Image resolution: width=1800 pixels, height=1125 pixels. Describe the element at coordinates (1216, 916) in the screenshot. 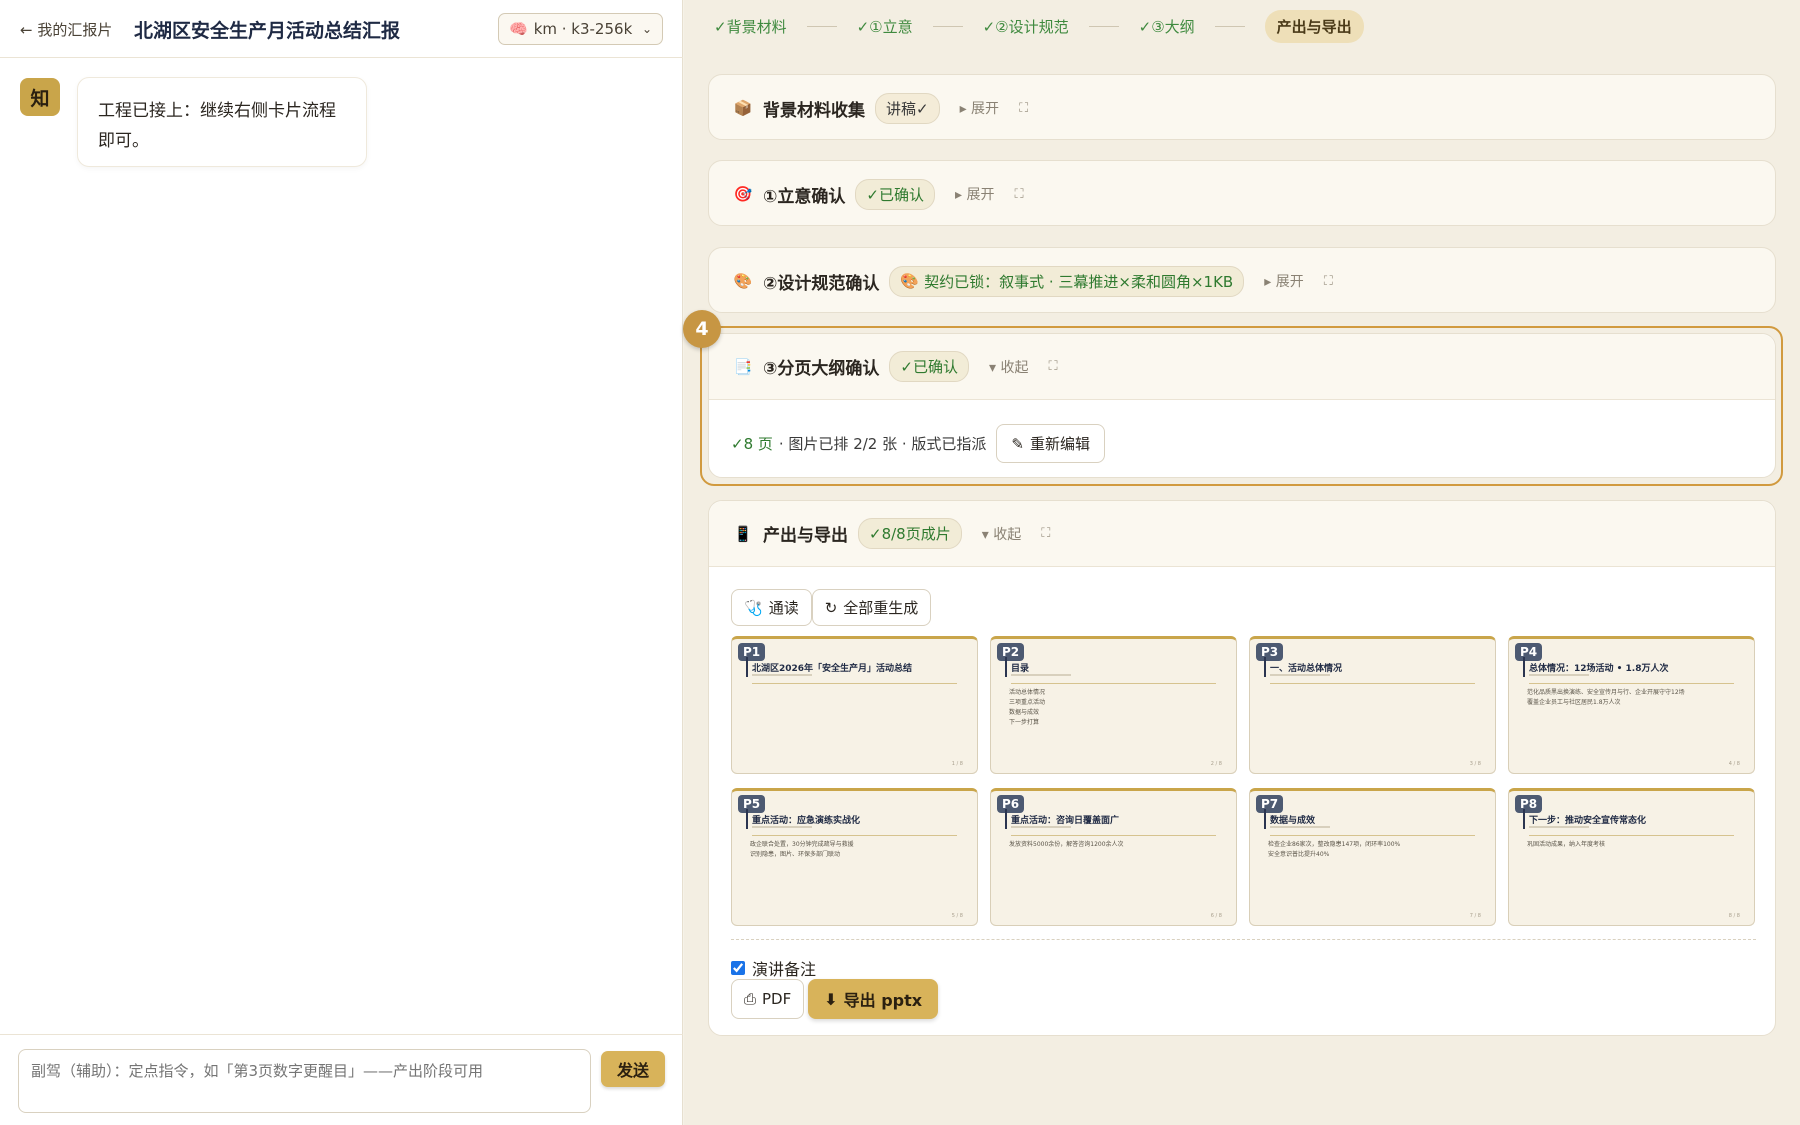

I see `slide-page-number: 6 / 8` at that location.